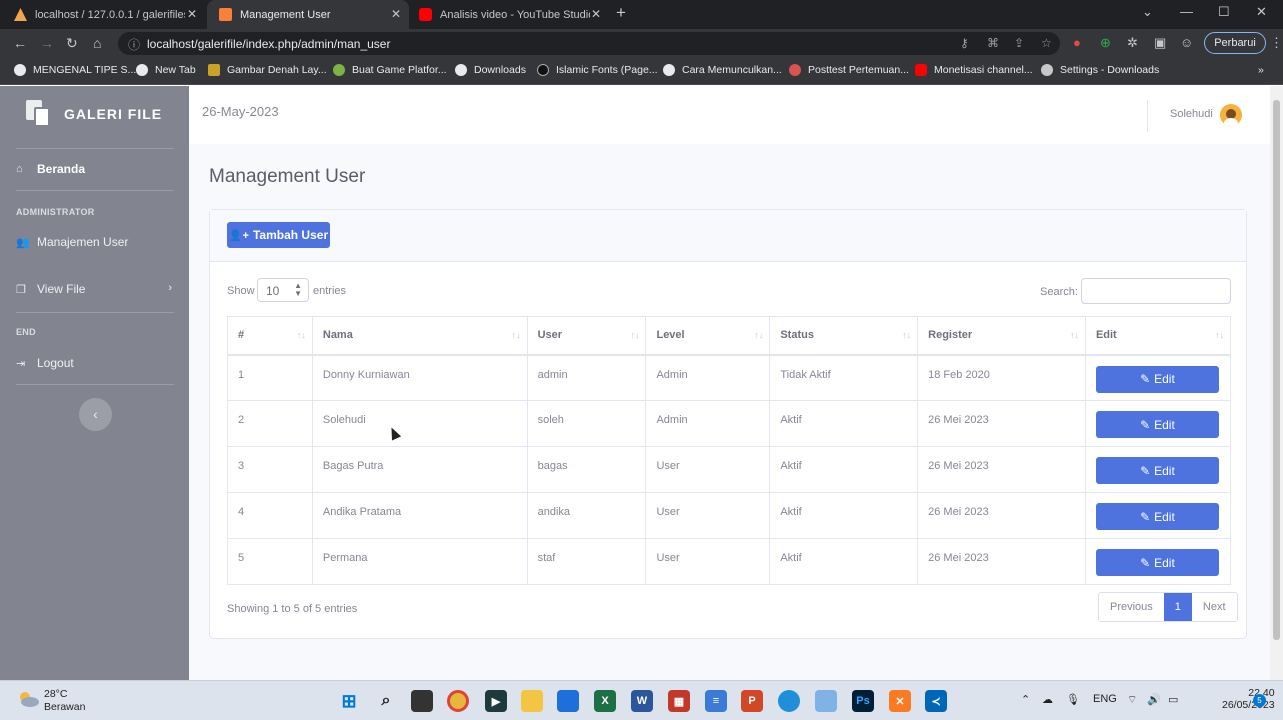 The image size is (1283, 720). Describe the element at coordinates (419, 336) in the screenshot. I see `column-header-nama: Nama ↑↓` at that location.